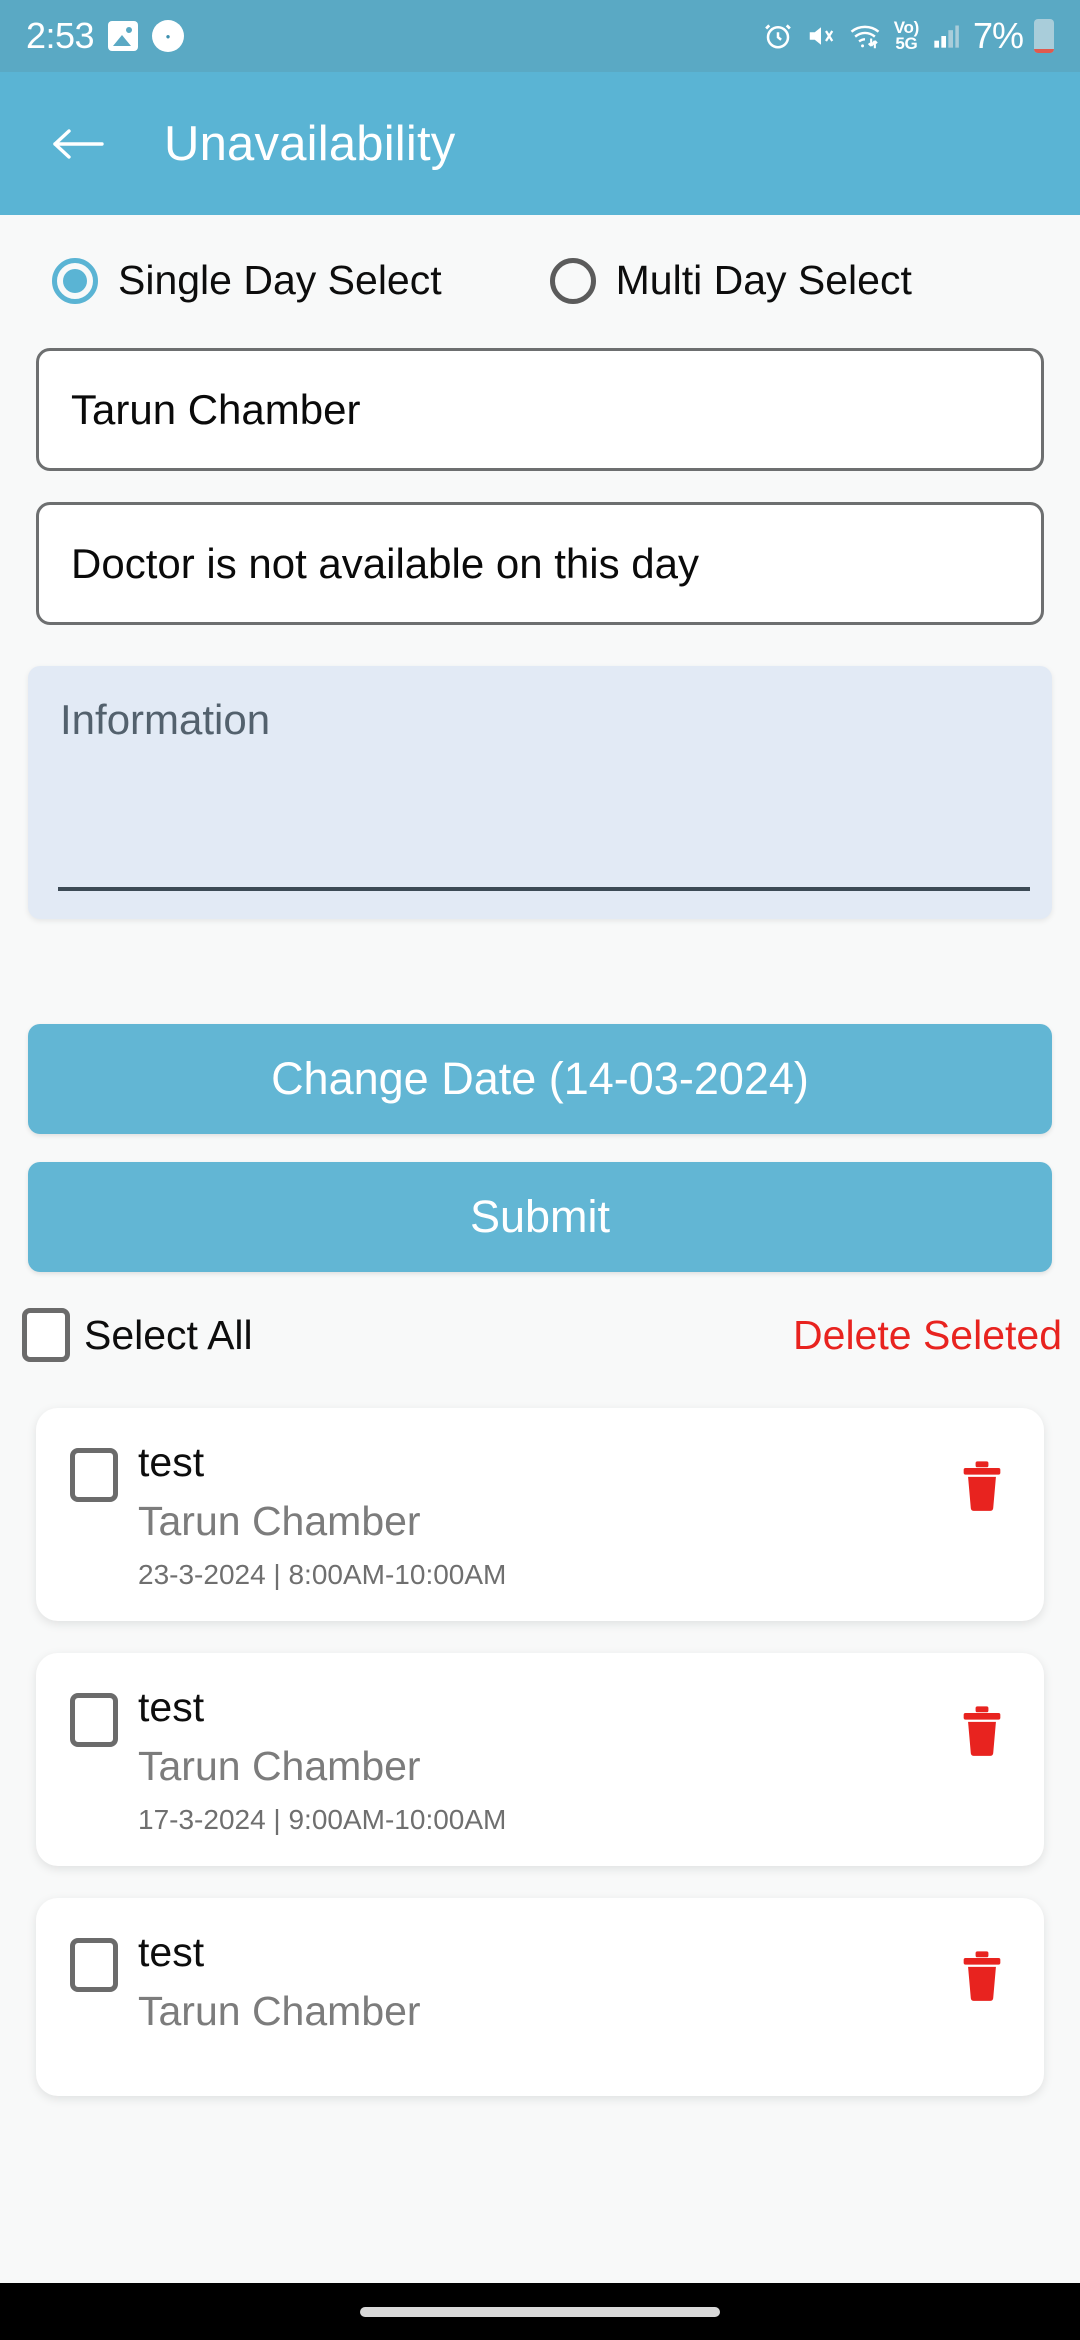 The width and height of the screenshot is (1080, 2340). I want to click on select-all-checkbox, so click(46, 1335).